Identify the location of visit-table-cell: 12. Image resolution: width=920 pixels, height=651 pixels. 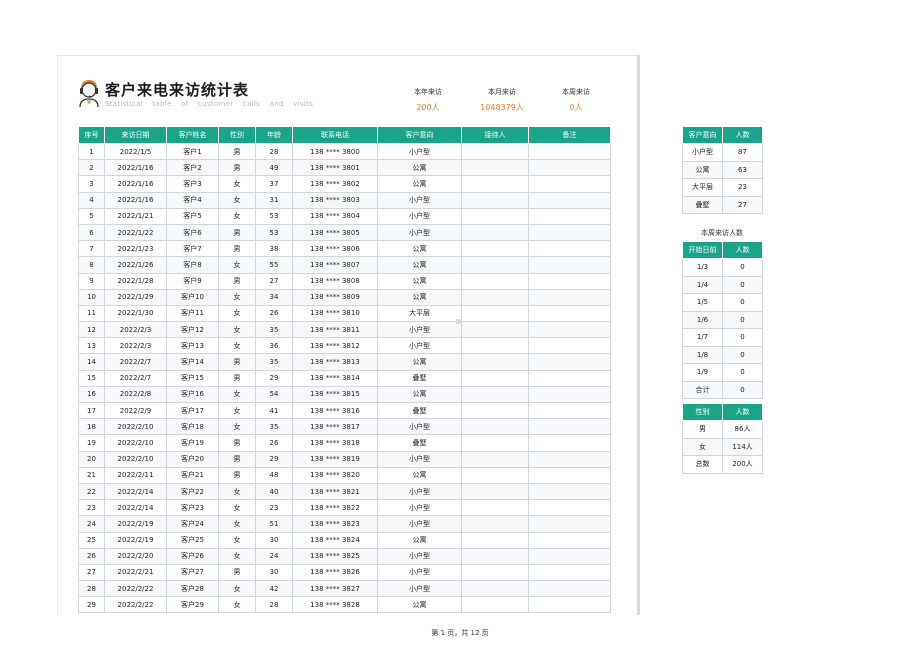
(91, 330).